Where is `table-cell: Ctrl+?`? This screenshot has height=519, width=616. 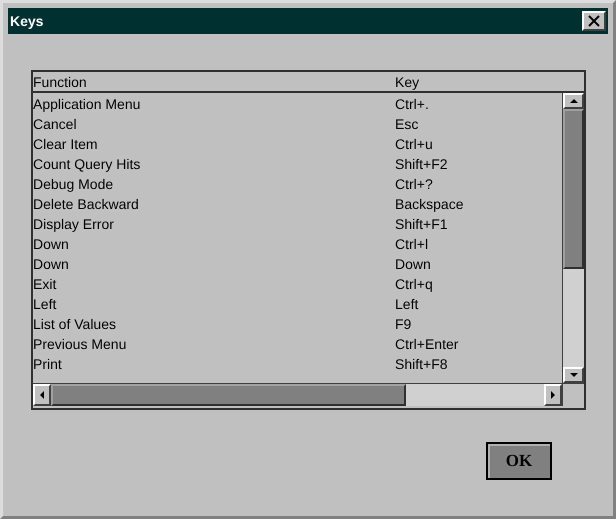 table-cell: Ctrl+? is located at coordinates (414, 184).